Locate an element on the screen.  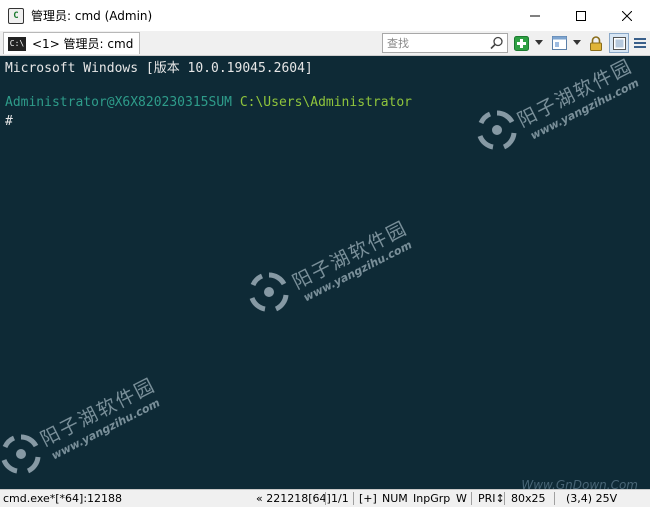
hamburger-icon is located at coordinates (640, 43).